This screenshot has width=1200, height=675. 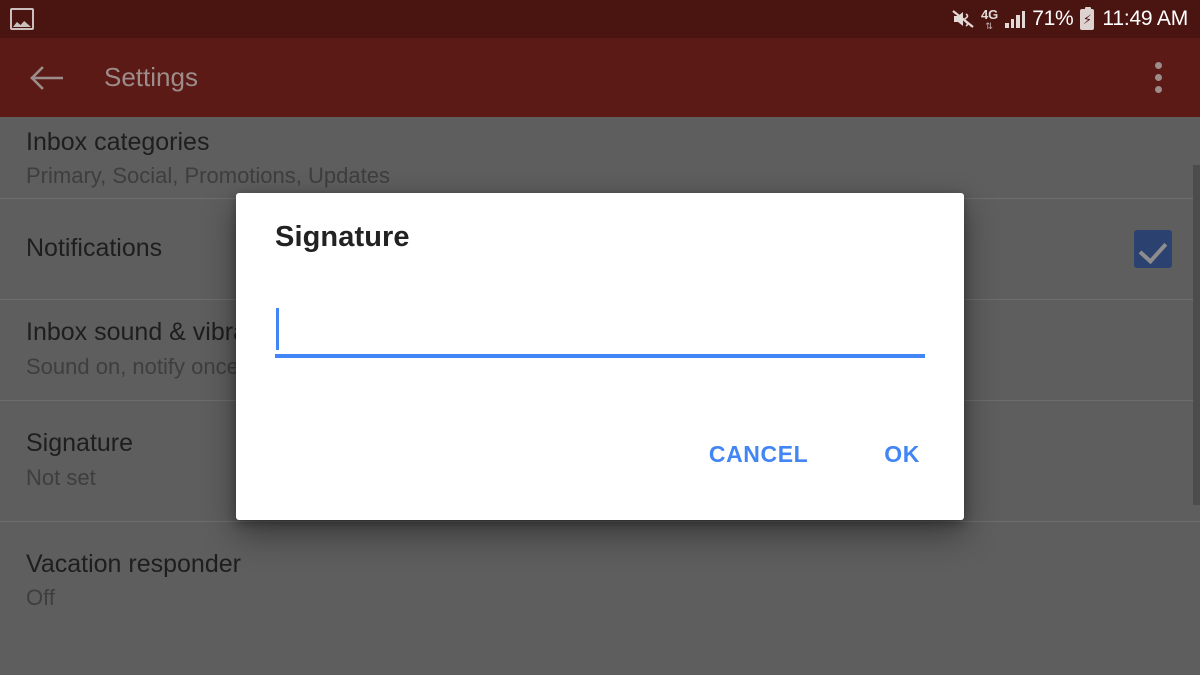 What do you see at coordinates (600, 329) in the screenshot?
I see `signature-input` at bounding box center [600, 329].